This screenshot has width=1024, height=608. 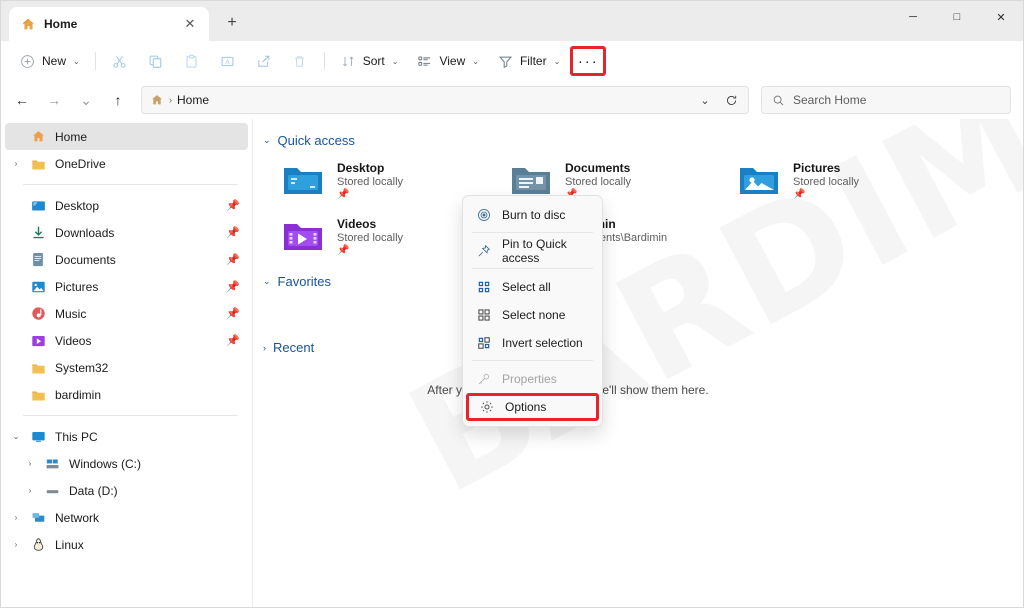 What do you see at coordinates (80, 163) in the screenshot?
I see `sidebar-item-label: OneDrive` at bounding box center [80, 163].